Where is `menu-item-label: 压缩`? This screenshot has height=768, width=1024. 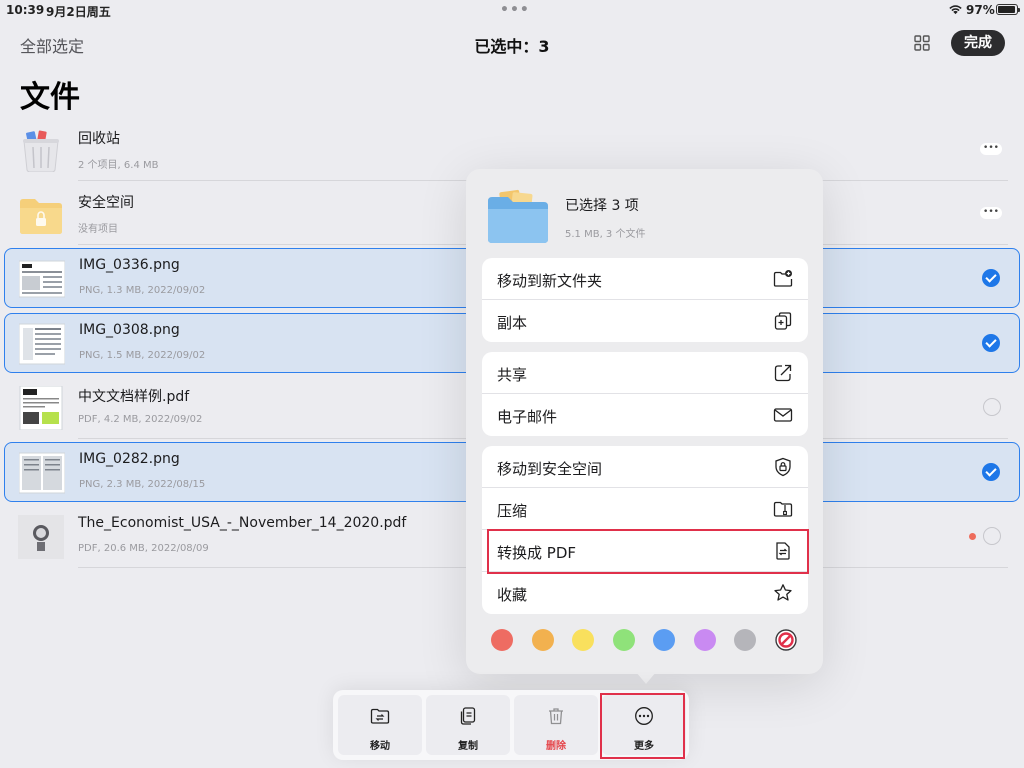 menu-item-label: 压缩 is located at coordinates (512, 511).